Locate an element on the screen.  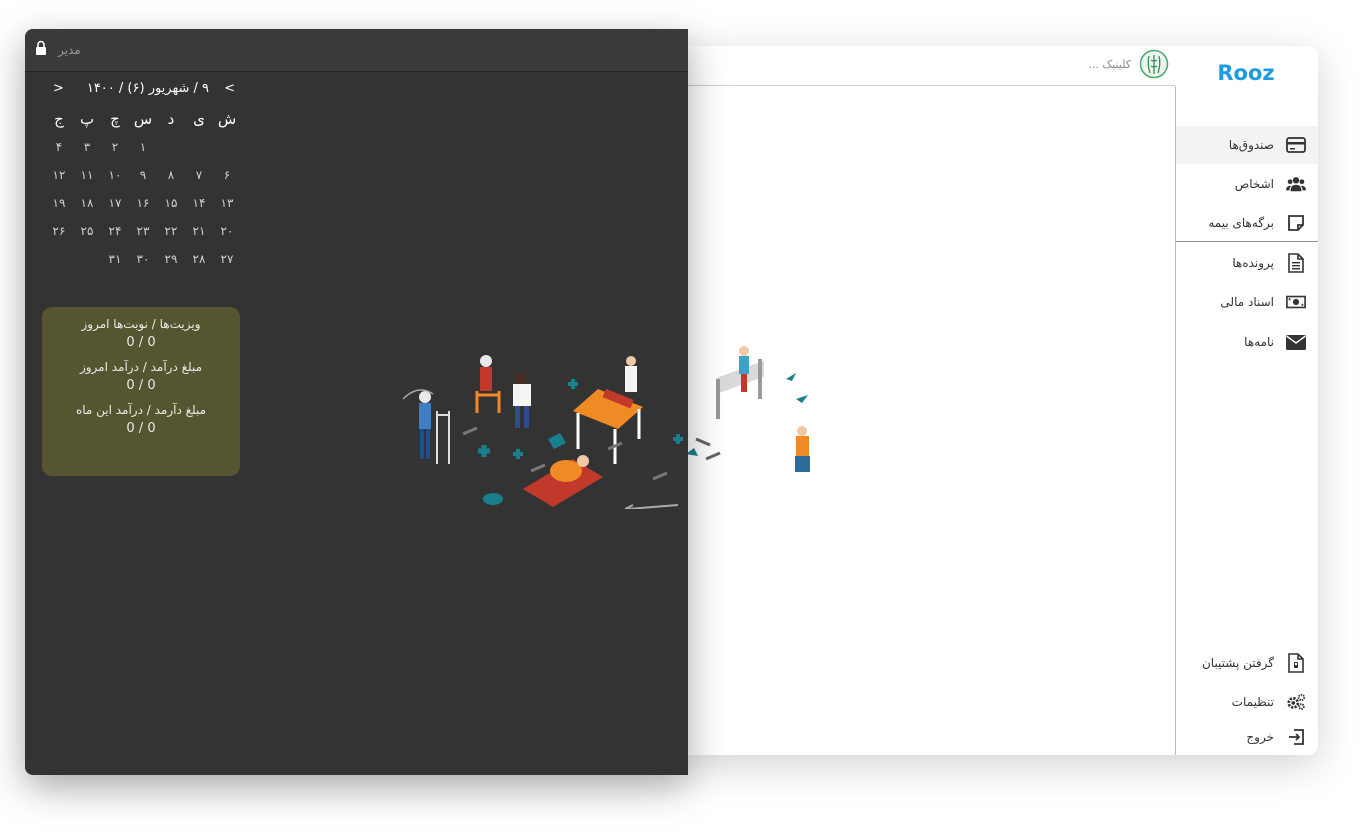
sidebar-item-label: اسناد مالی is located at coordinates (1247, 302).